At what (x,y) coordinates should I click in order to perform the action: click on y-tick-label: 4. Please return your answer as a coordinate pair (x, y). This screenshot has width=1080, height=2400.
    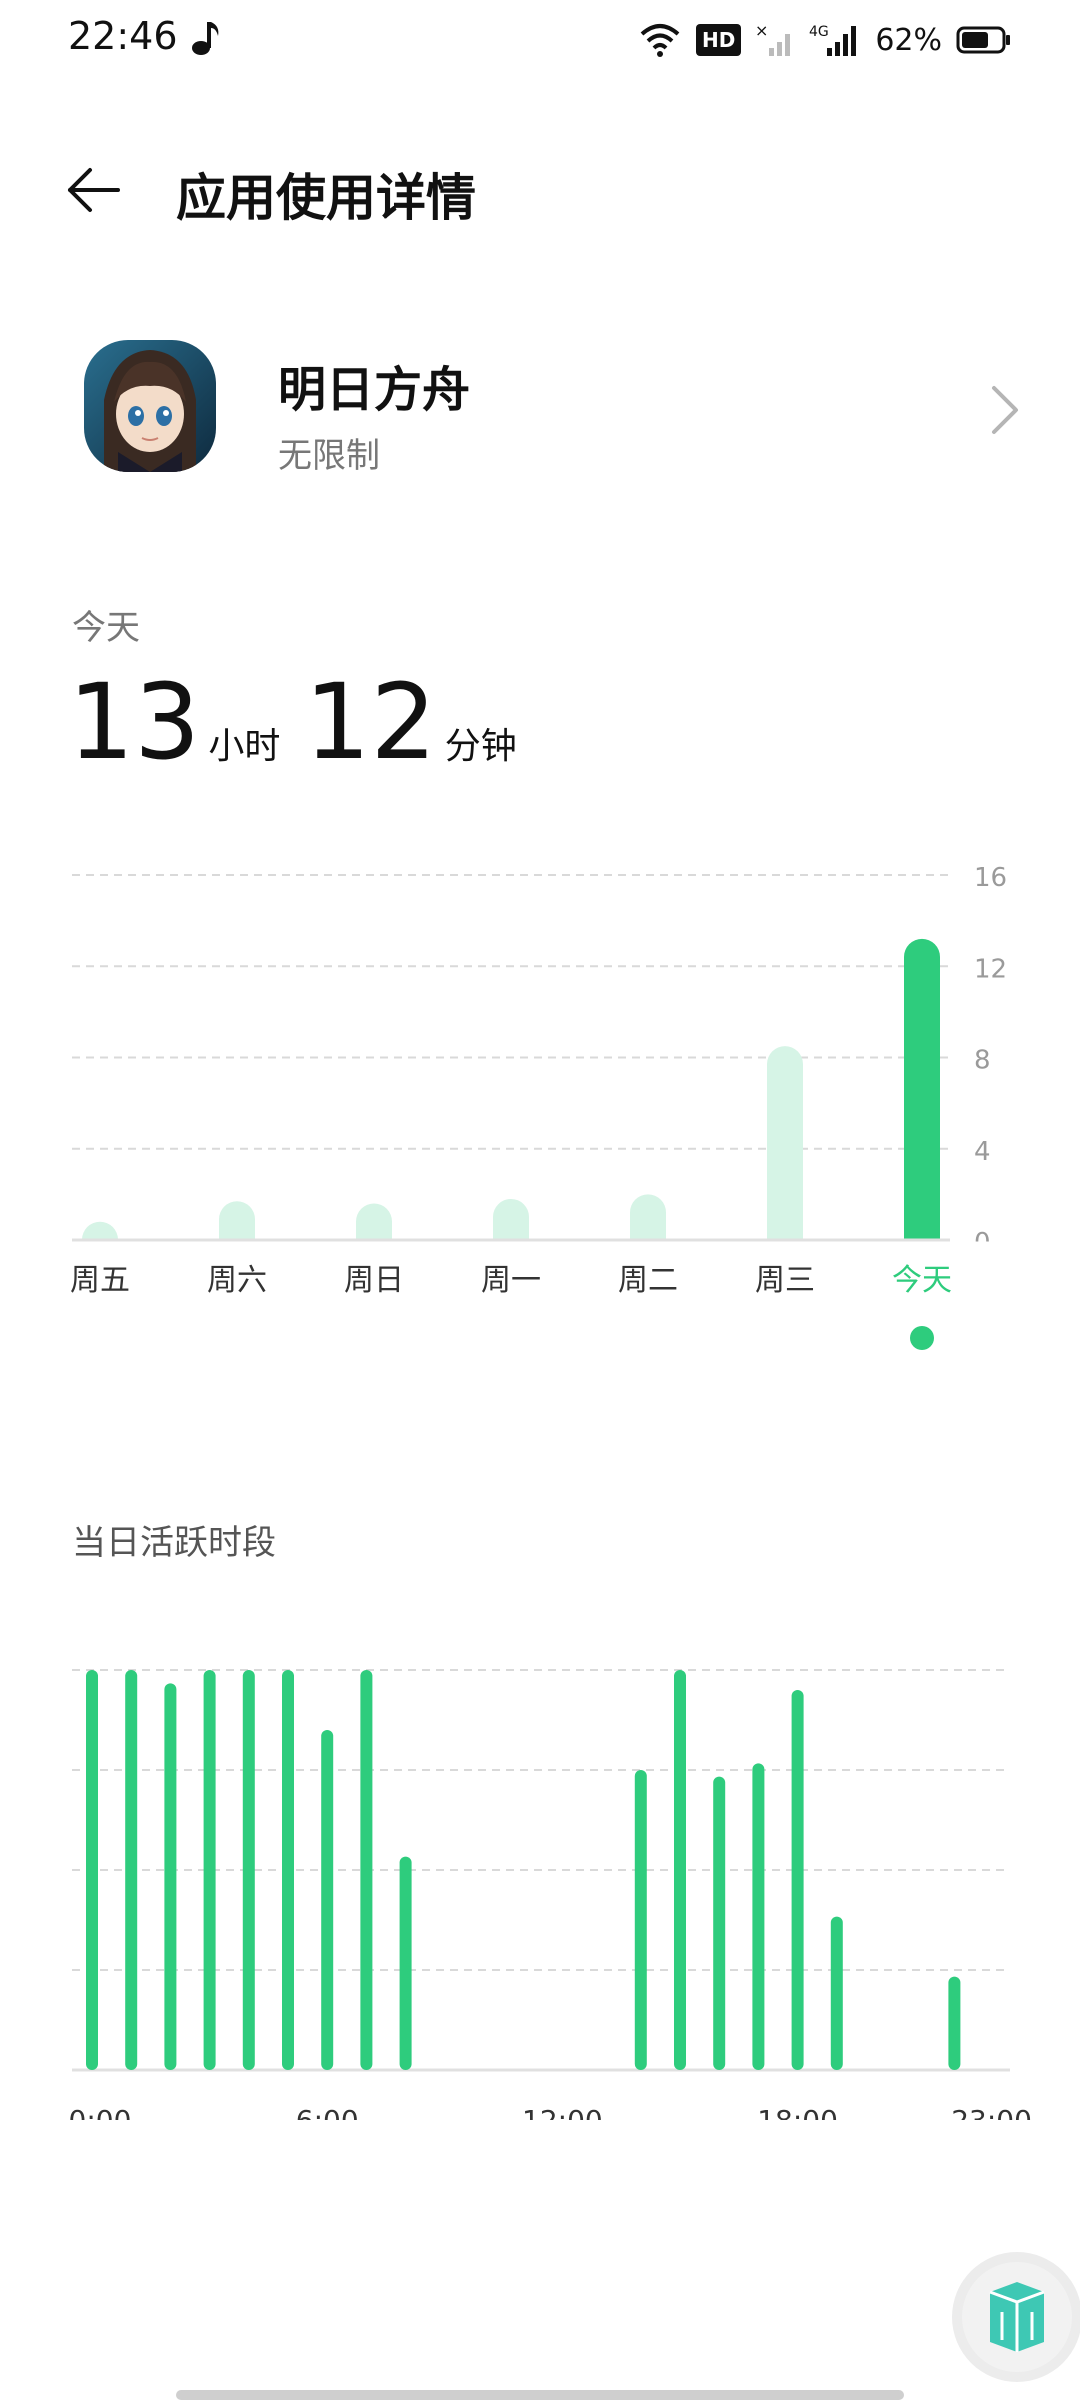
    Looking at the image, I should click on (982, 1152).